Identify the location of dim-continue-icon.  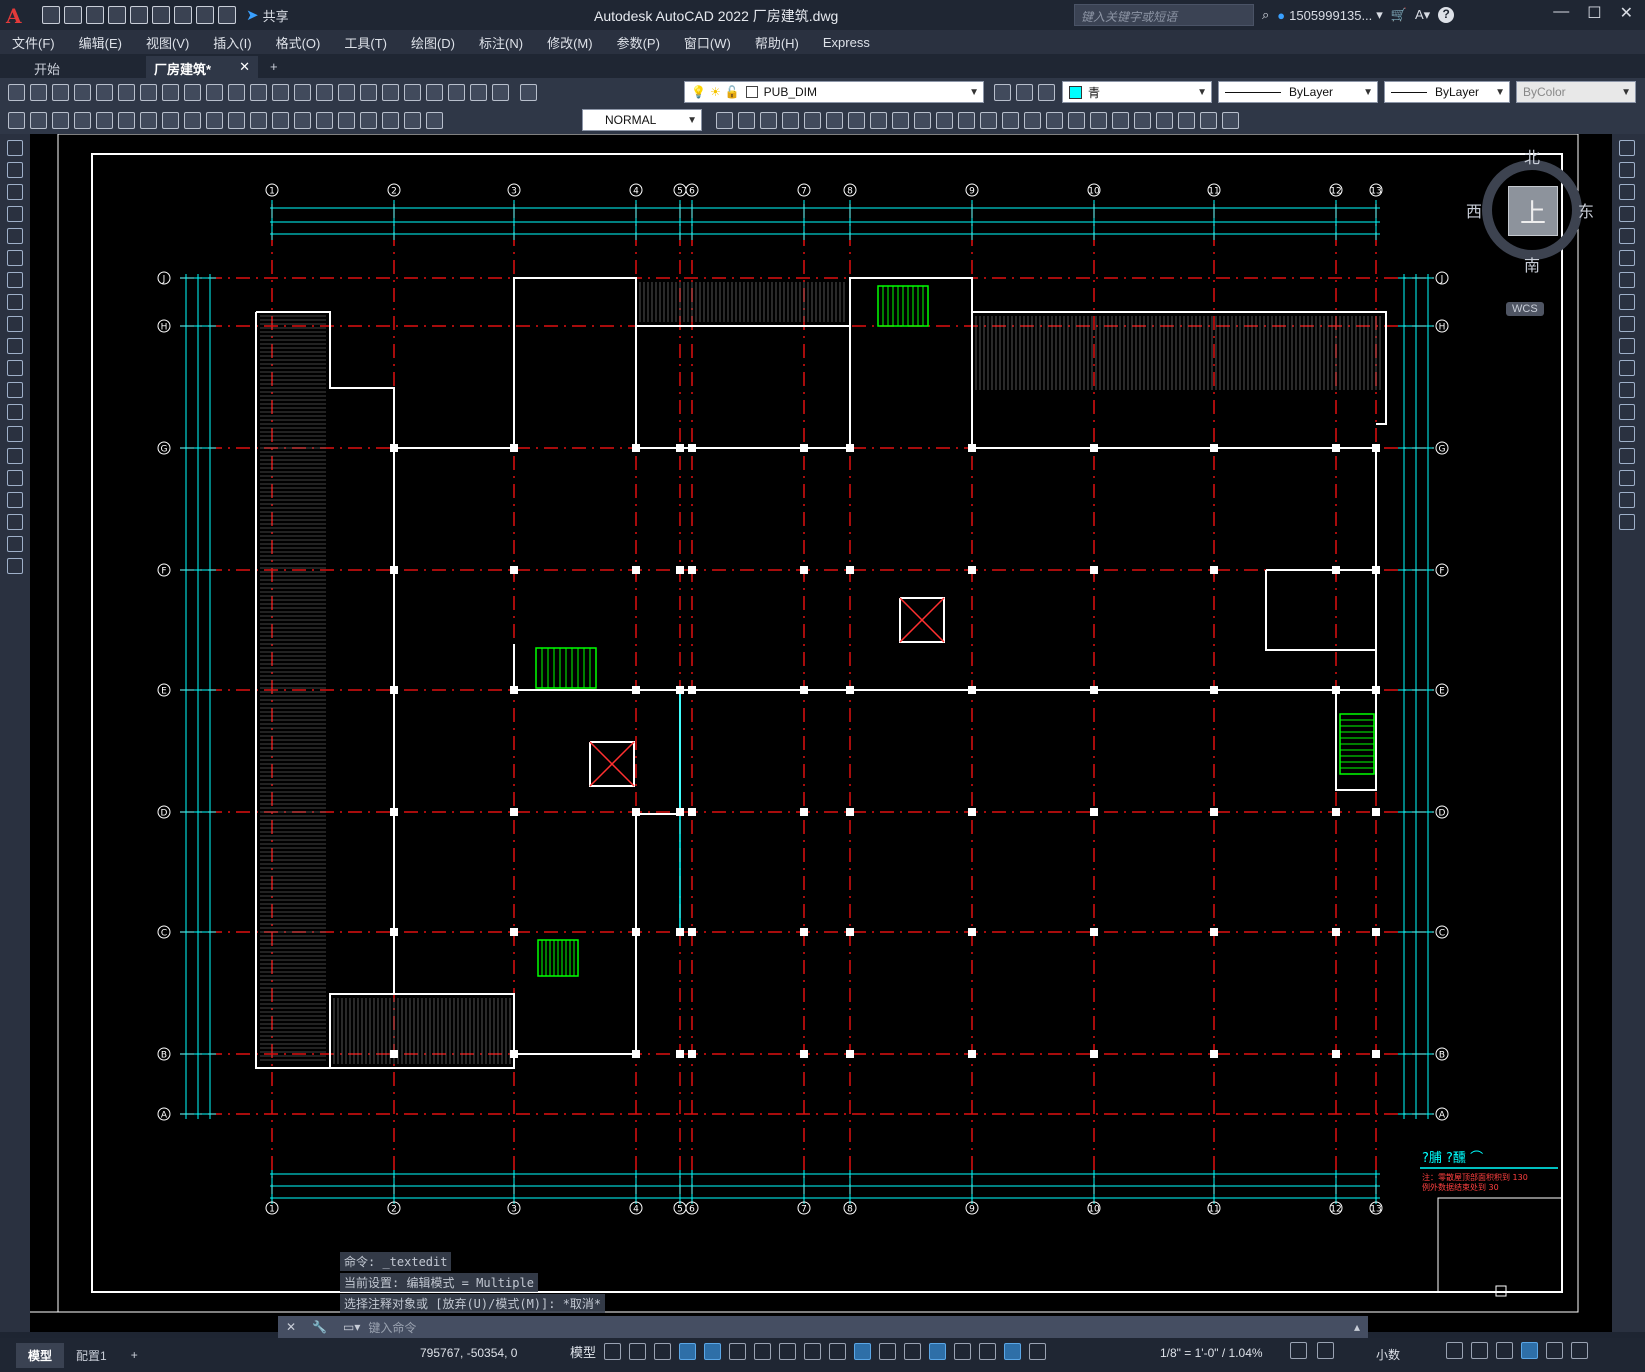
(236, 120).